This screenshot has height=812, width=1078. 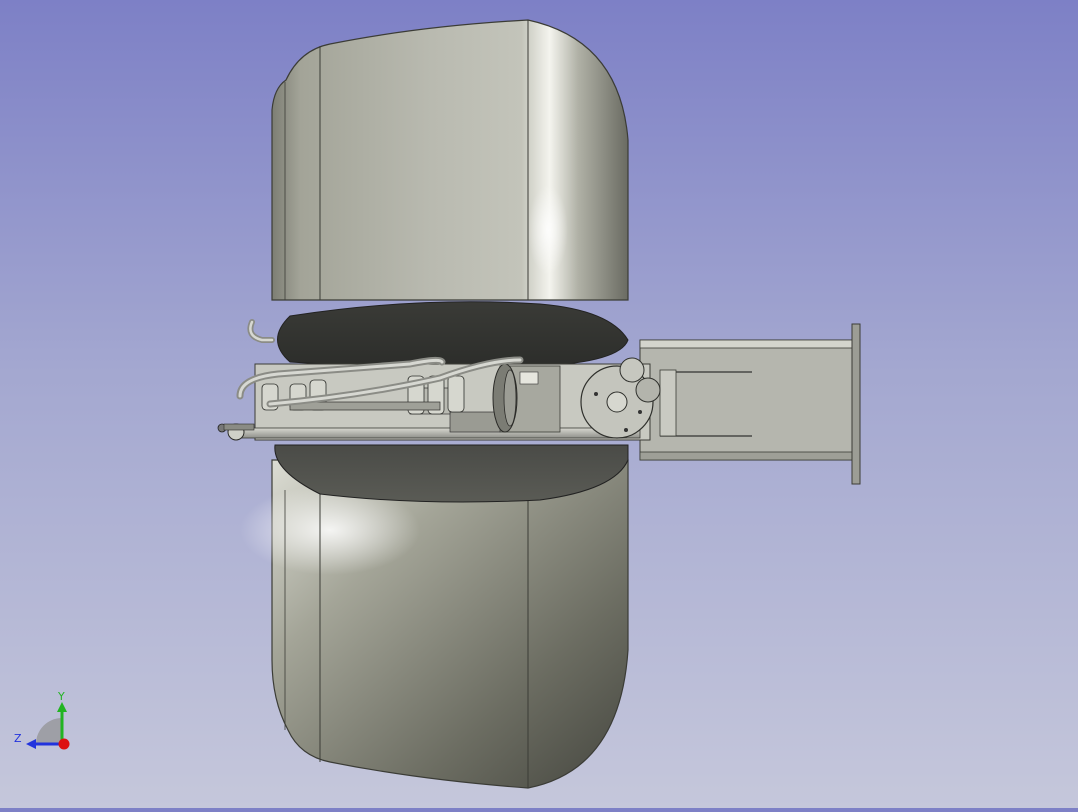 What do you see at coordinates (750, 404) in the screenshot?
I see `mount-bracket` at bounding box center [750, 404].